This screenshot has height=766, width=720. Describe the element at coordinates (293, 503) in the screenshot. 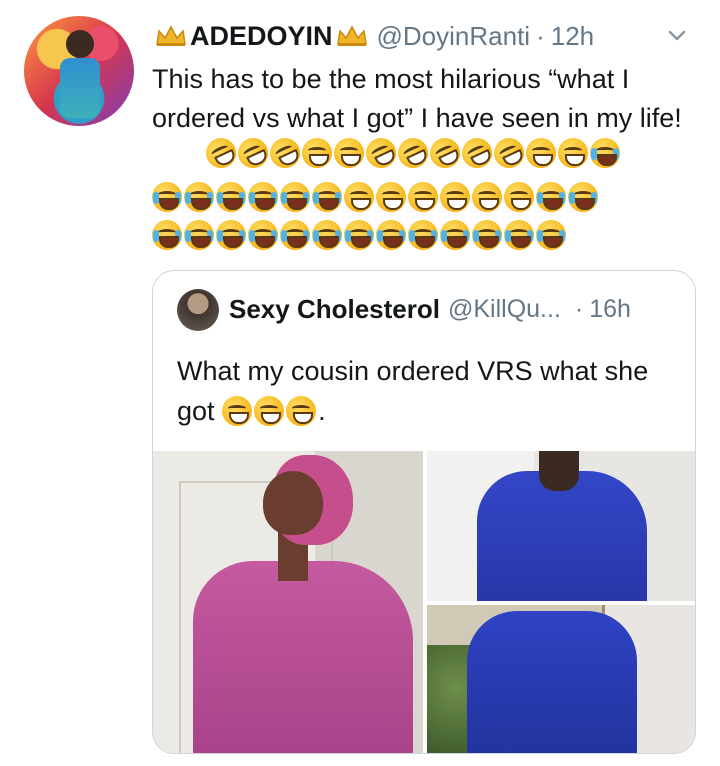

I see `model-face` at that location.